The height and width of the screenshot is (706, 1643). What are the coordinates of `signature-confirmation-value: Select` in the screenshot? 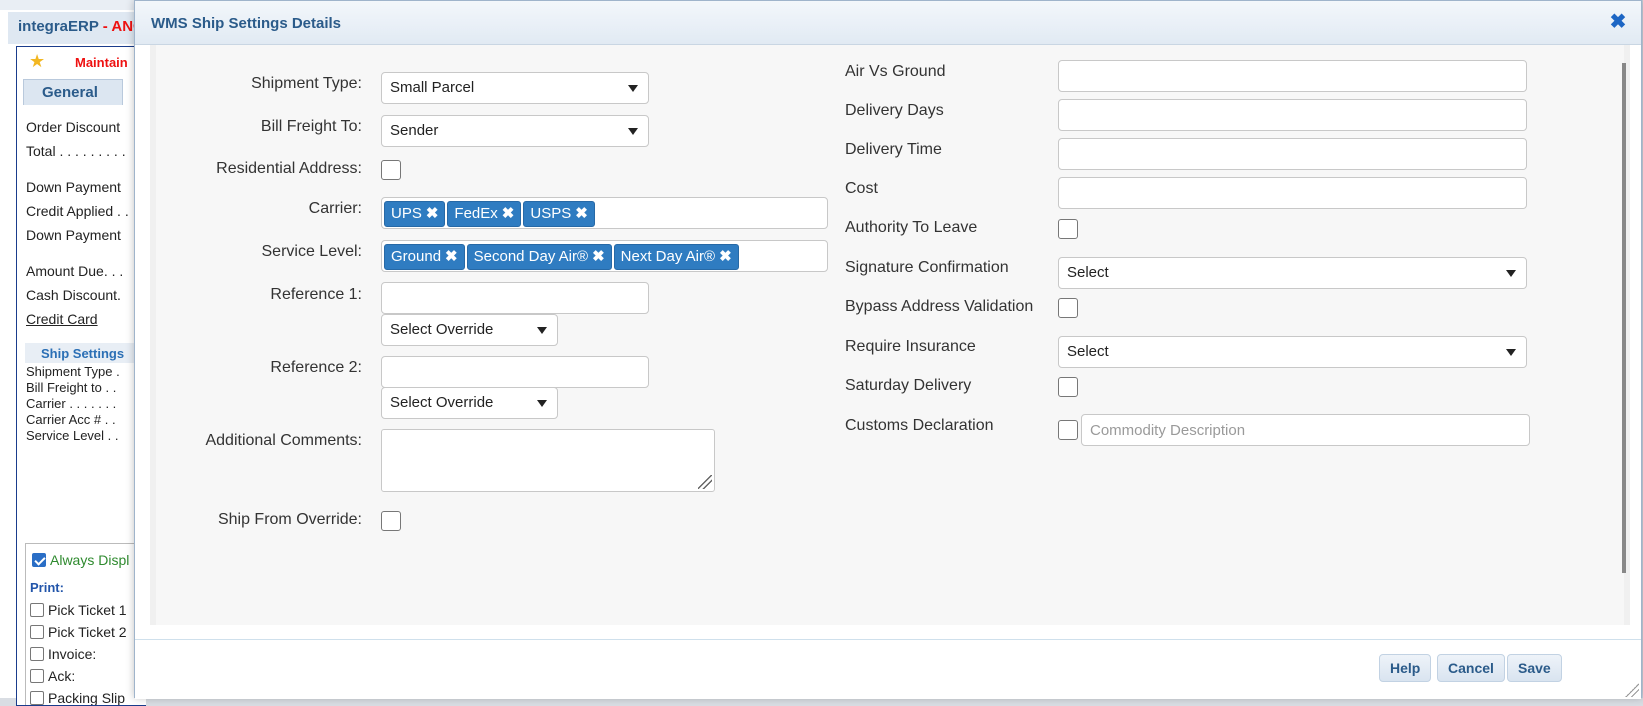 It's located at (1088, 272).